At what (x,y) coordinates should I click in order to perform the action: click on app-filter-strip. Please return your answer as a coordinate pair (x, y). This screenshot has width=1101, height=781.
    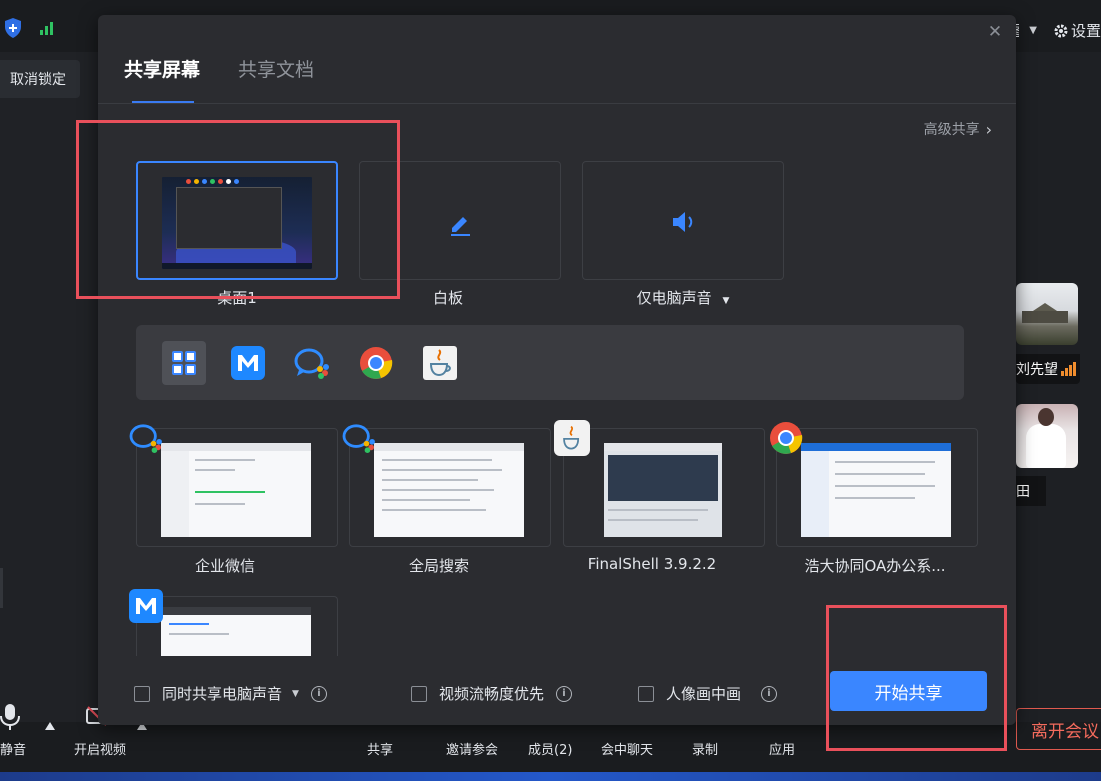
    Looking at the image, I should click on (550, 362).